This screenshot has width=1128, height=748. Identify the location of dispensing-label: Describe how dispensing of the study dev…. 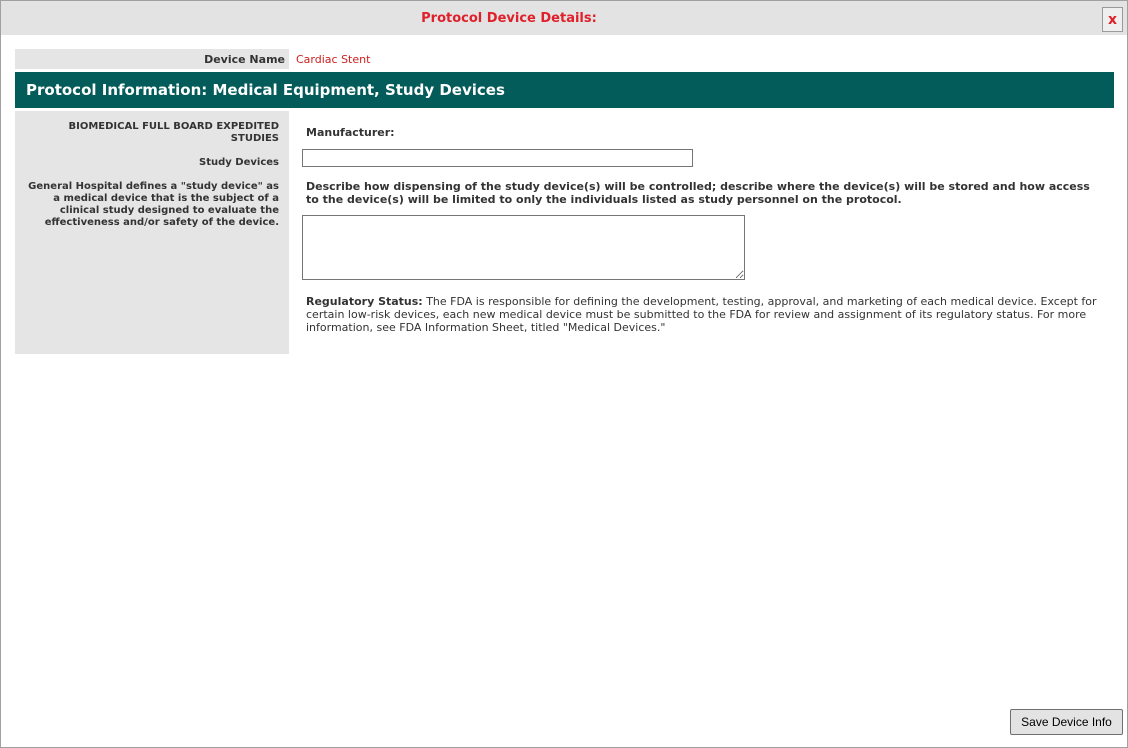
(698, 193).